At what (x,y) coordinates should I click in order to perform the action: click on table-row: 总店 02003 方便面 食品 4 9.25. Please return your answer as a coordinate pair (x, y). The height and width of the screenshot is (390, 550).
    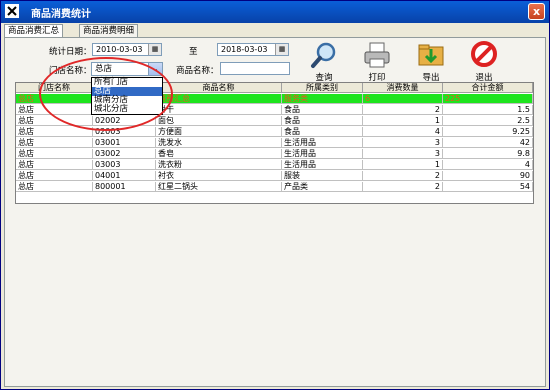
    Looking at the image, I should click on (274, 132).